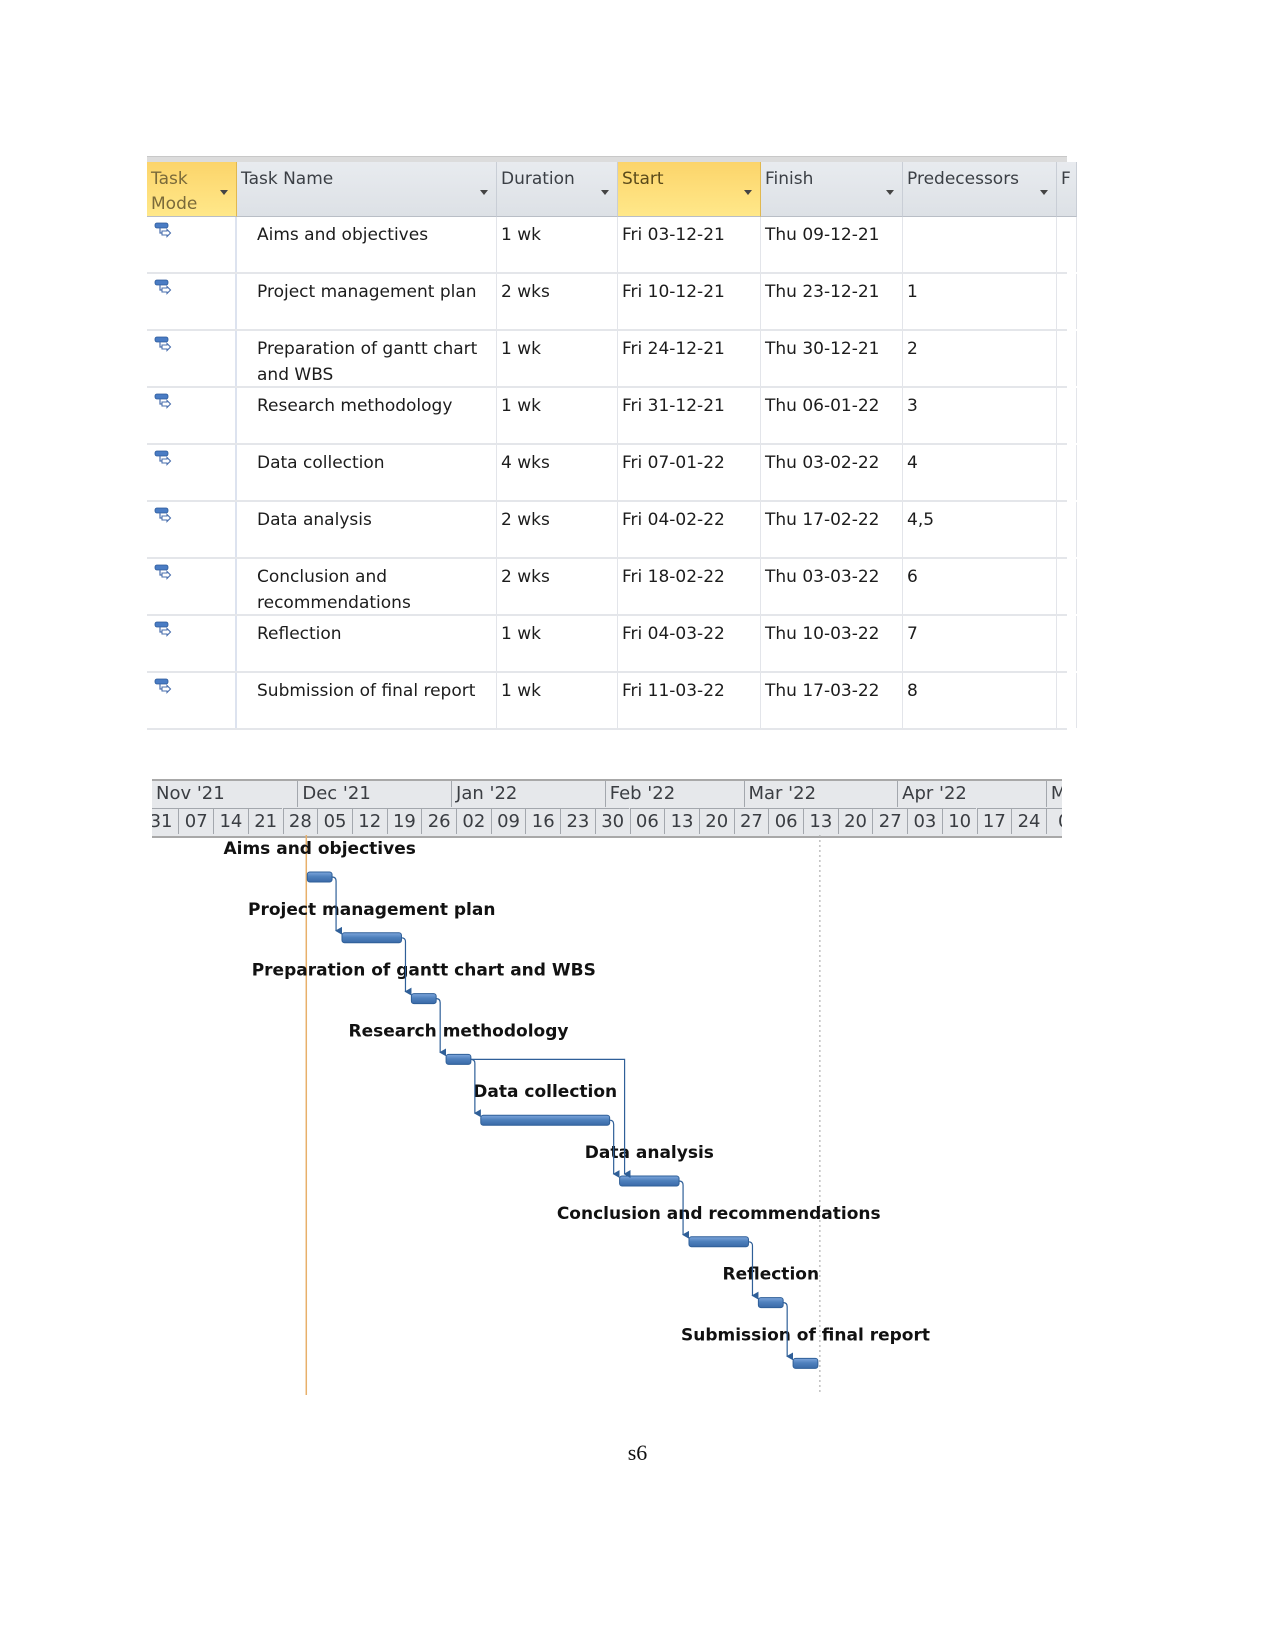 This screenshot has height=1651, width=1275. Describe the element at coordinates (458, 1031) in the screenshot. I see `task-label: Research methodology` at that location.